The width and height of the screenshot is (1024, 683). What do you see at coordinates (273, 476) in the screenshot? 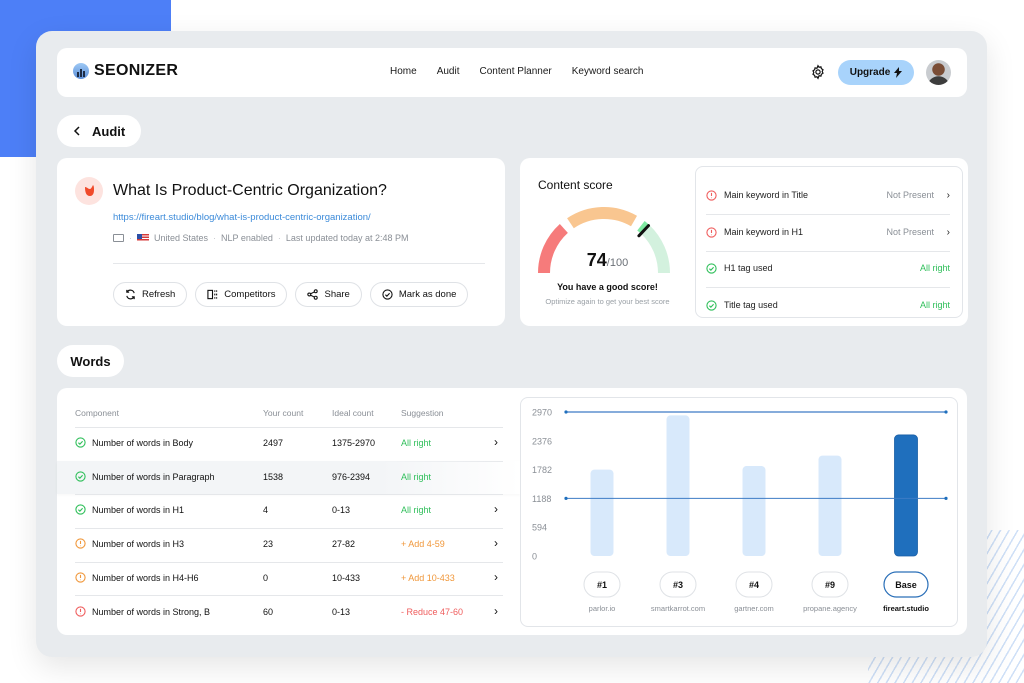
I see `row-your-count: 1538` at bounding box center [273, 476].